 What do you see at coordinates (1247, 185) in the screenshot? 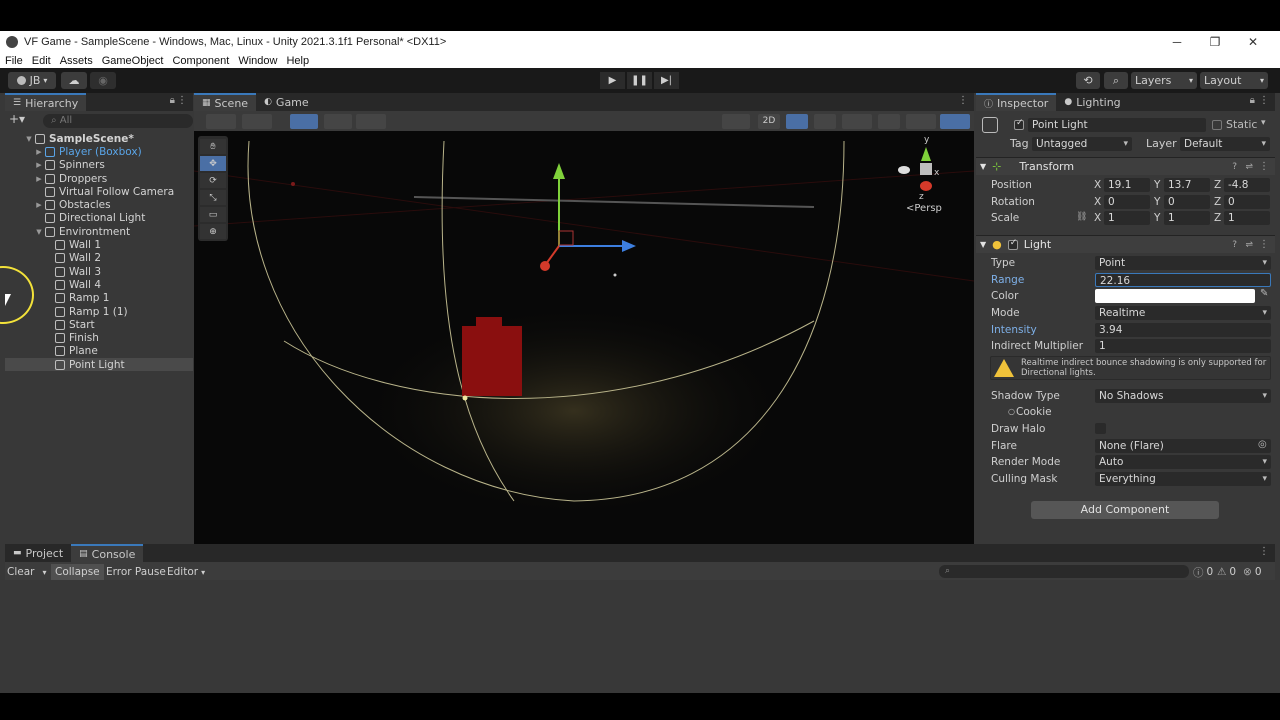
I see `position-z-field: -4.8` at bounding box center [1247, 185].